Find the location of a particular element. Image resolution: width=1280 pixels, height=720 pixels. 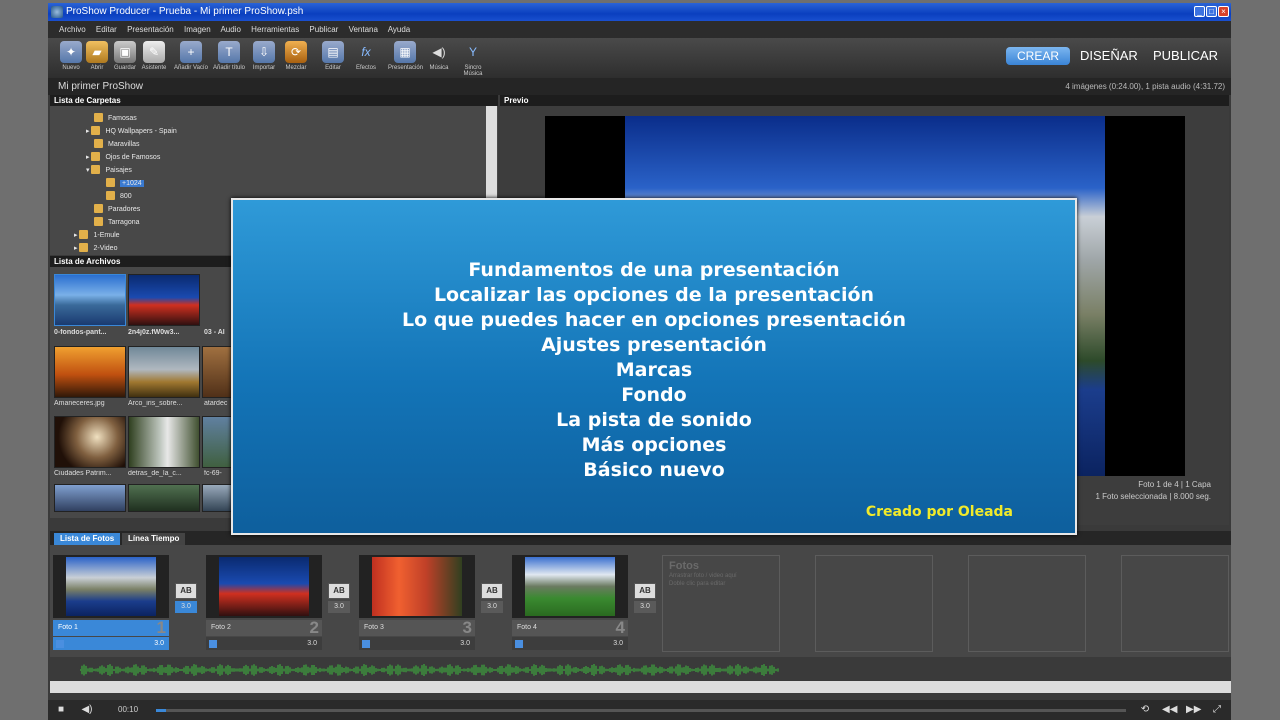

transition-3: AB 3.0 is located at coordinates (492, 598).